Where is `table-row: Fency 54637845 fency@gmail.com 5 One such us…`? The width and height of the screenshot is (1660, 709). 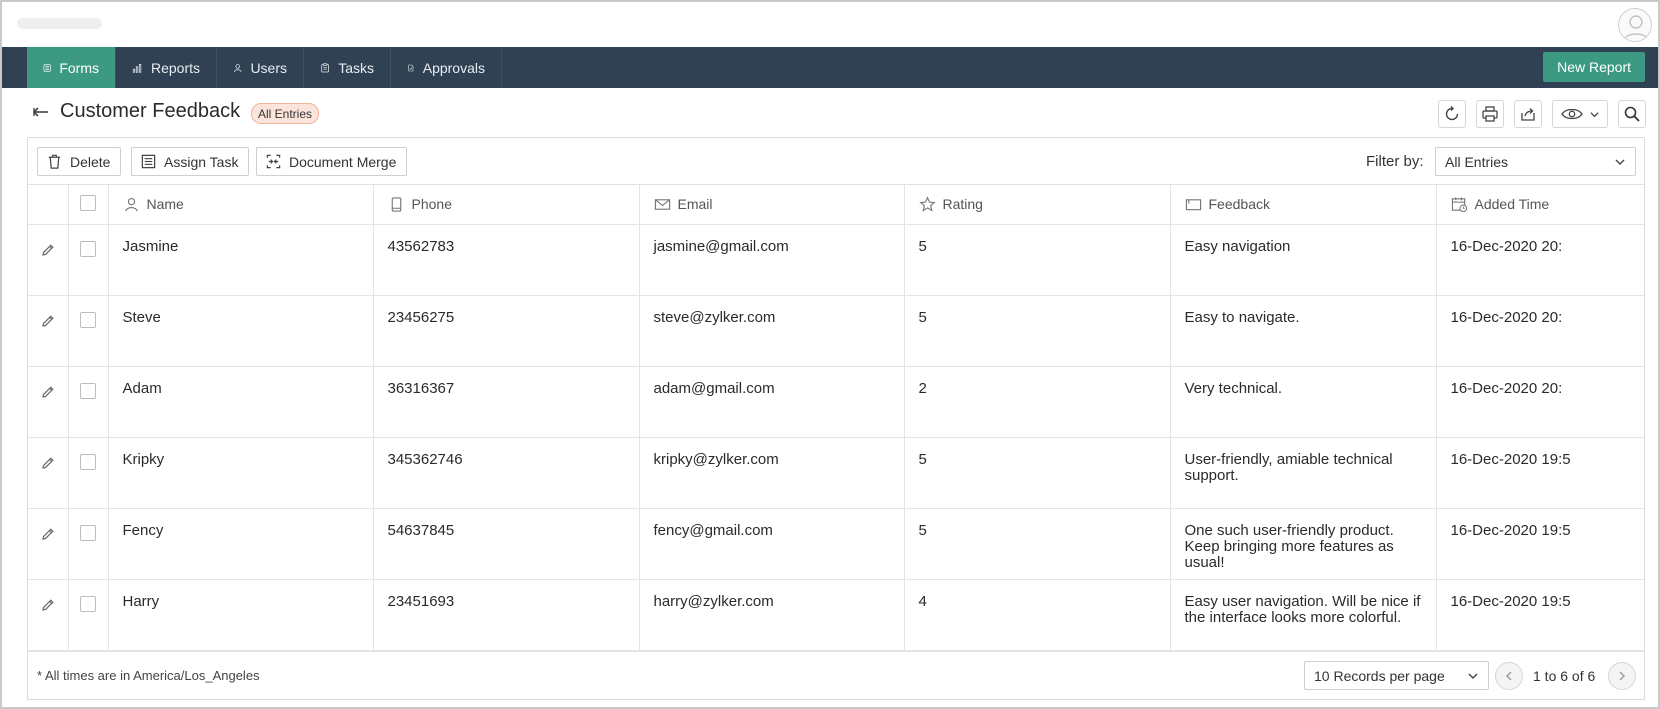
table-row: Fency 54637845 fency@gmail.com 5 One such us… is located at coordinates (836, 544).